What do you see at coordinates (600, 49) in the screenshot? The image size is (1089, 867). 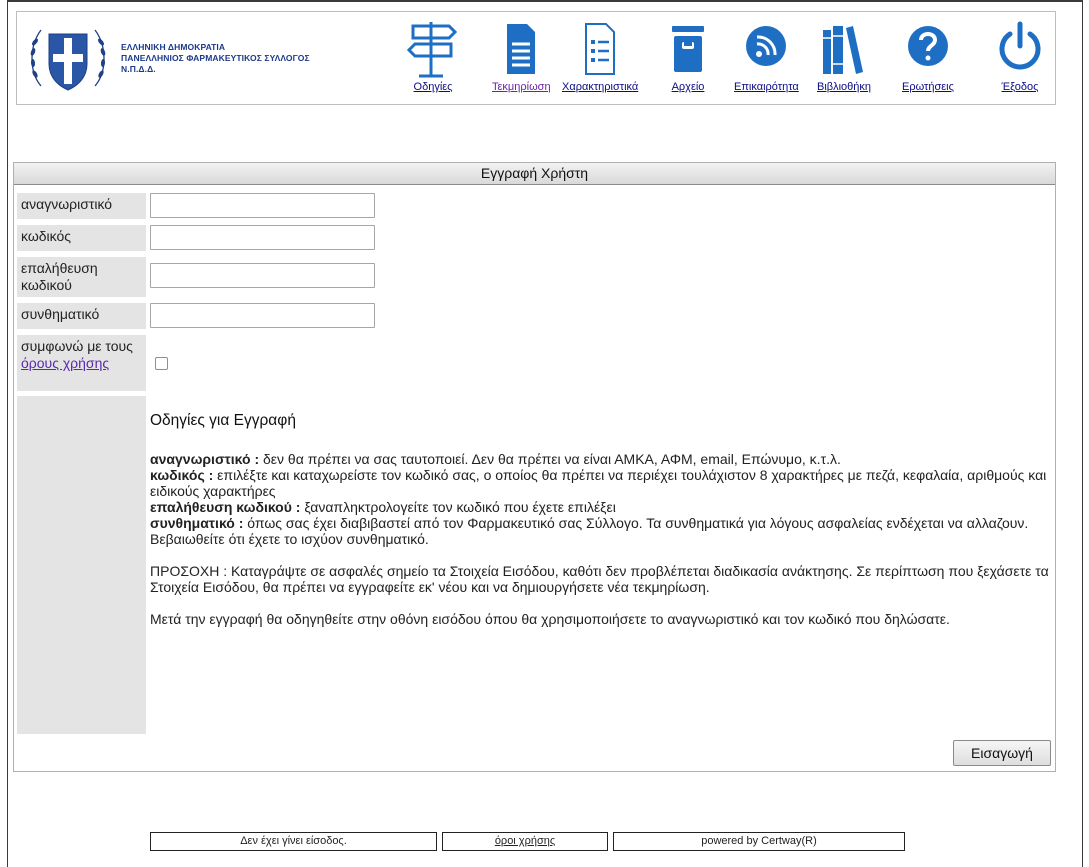 I see `list-document-icon` at bounding box center [600, 49].